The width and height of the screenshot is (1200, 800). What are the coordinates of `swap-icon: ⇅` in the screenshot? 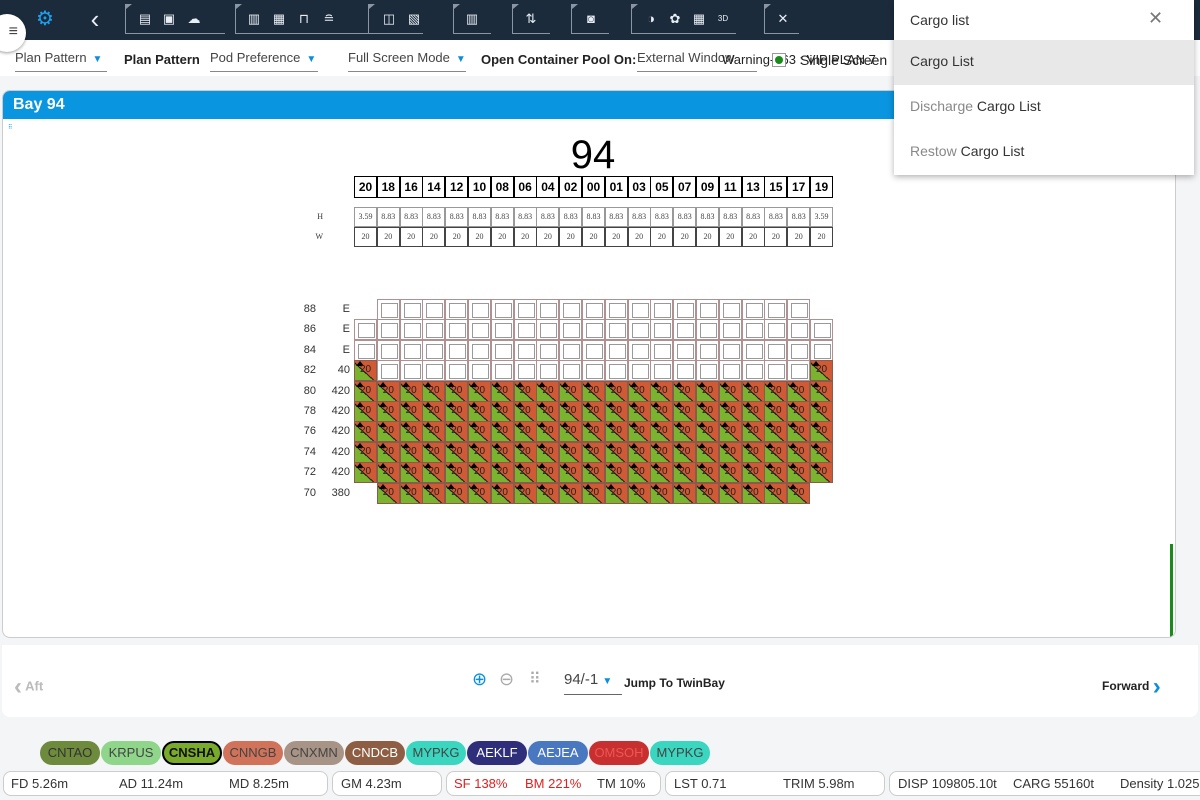 It's located at (531, 19).